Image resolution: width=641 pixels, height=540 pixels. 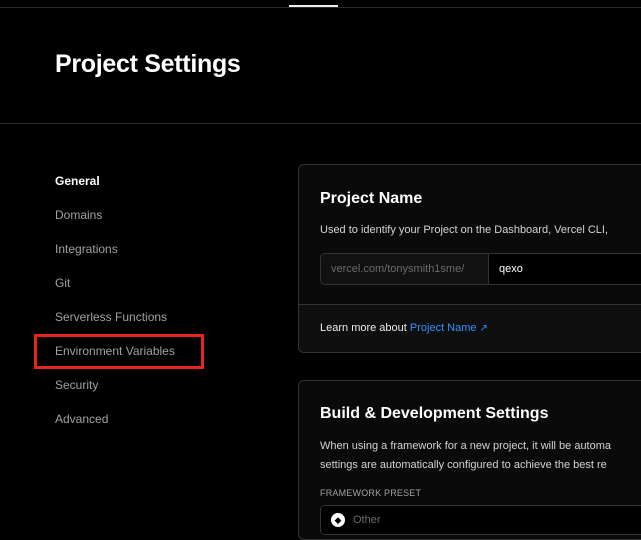 What do you see at coordinates (371, 493) in the screenshot?
I see `framework-preset-label: FRAMEWORK PRESET` at bounding box center [371, 493].